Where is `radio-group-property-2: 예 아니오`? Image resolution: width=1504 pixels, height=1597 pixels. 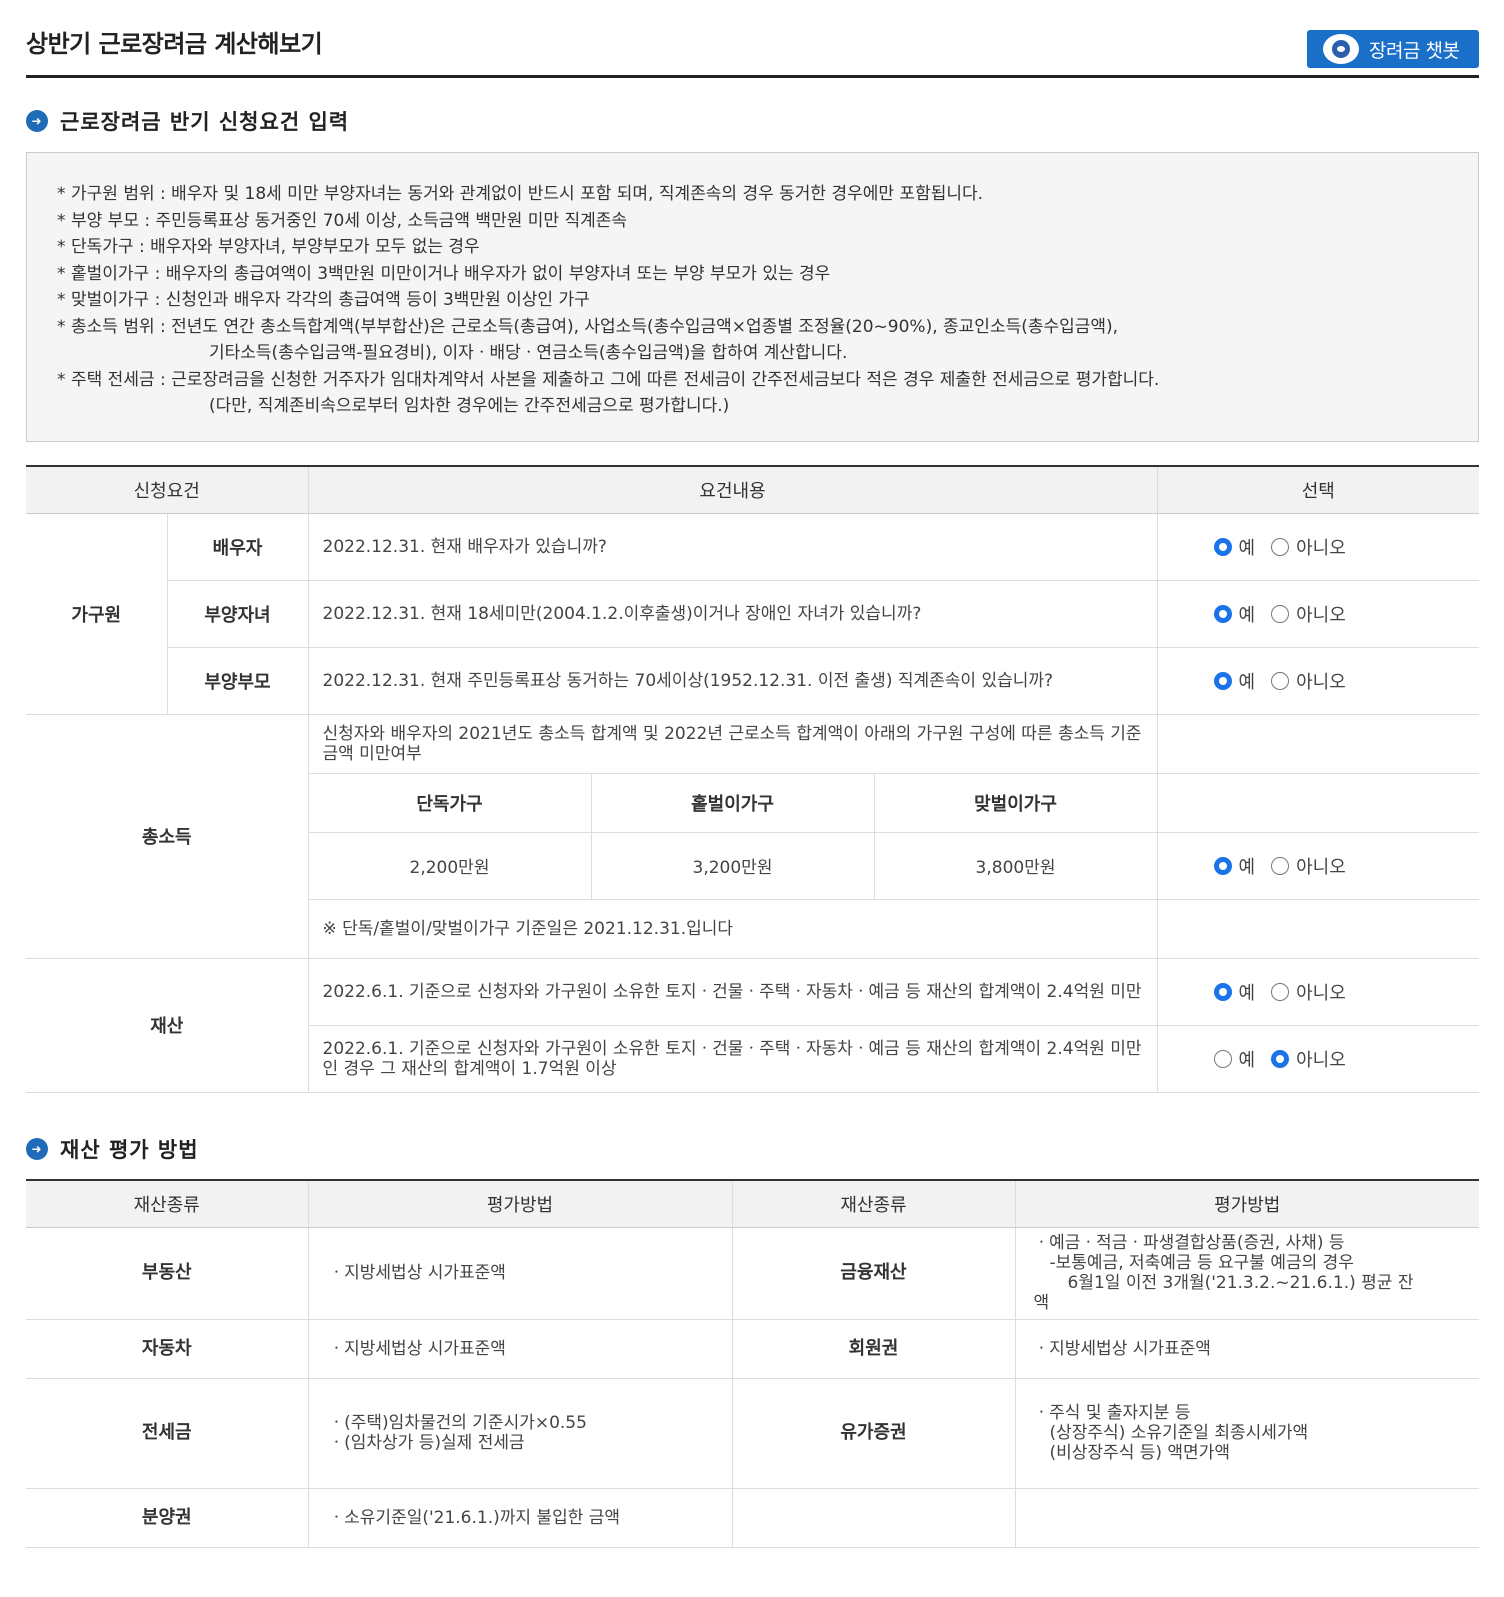 radio-group-property-2: 예 아니오 is located at coordinates (1346, 1059).